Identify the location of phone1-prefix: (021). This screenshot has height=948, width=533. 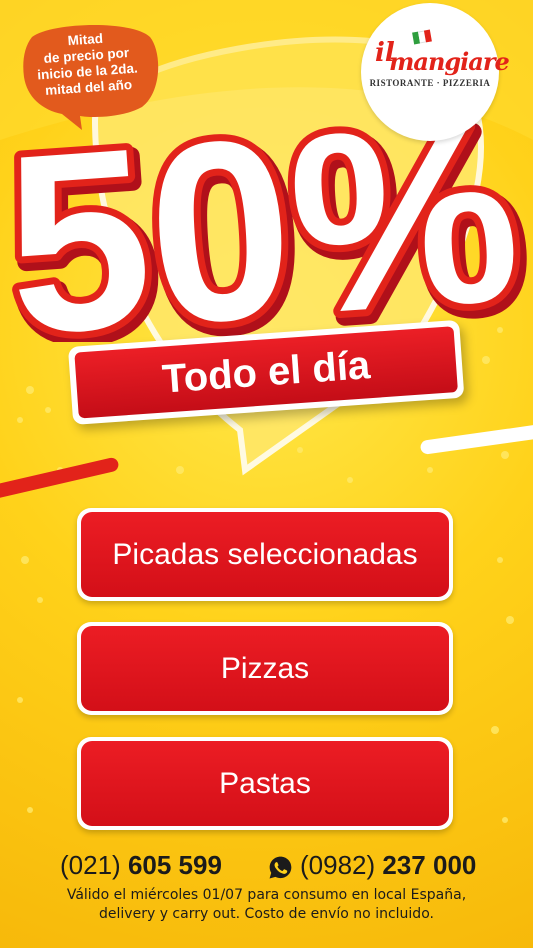
(90, 865).